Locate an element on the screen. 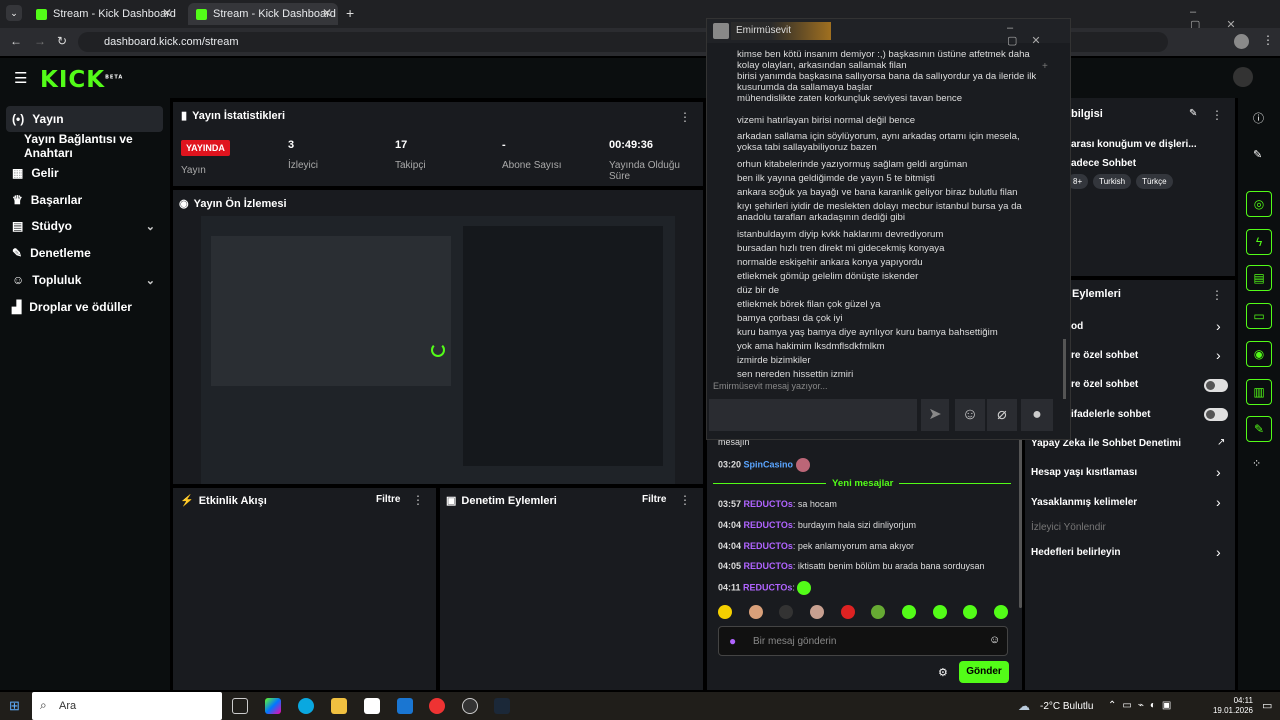  chat-scrollbar is located at coordinates (1020, 518).